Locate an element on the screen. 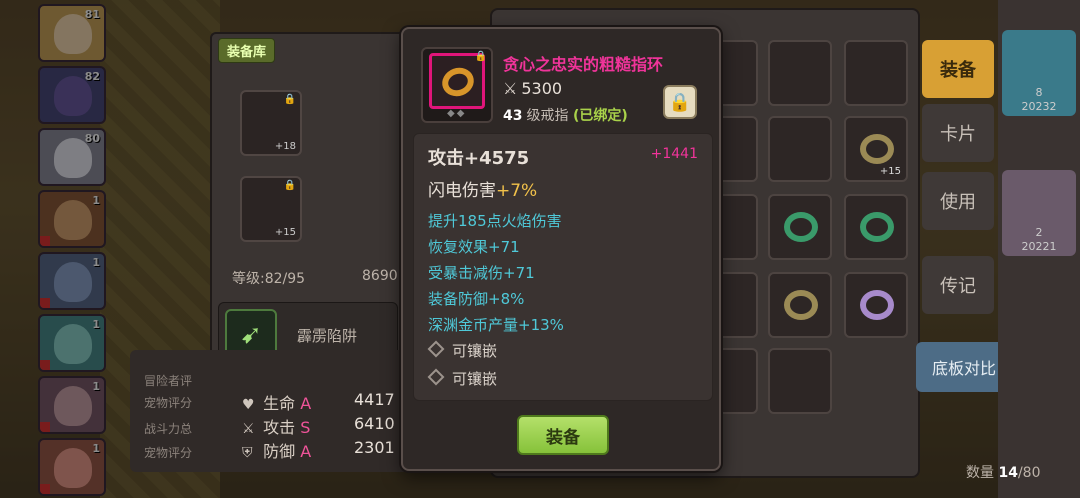  stat-grade: S is located at coordinates (305, 427).